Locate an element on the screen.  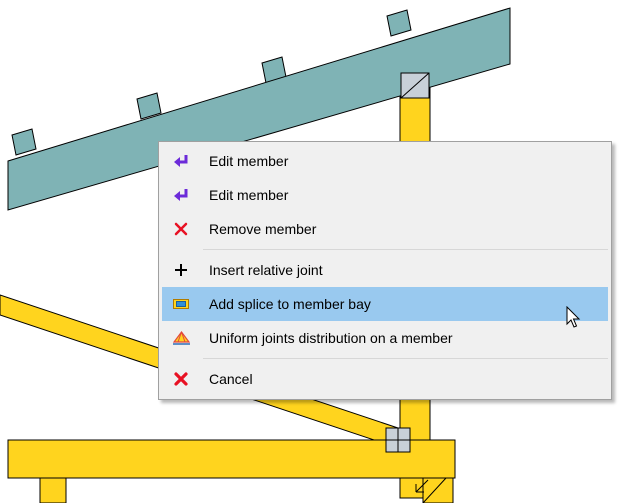
mouse-cursor-icon is located at coordinates (573, 317).